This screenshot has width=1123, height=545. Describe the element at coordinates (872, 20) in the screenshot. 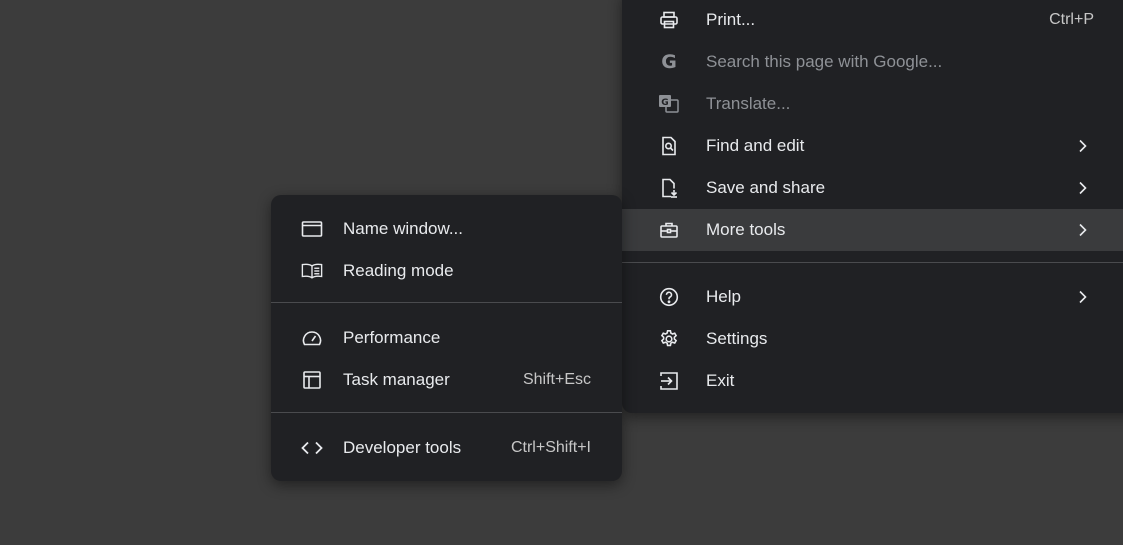

I see `menu-item-print: Print... Ctrl+P` at that location.